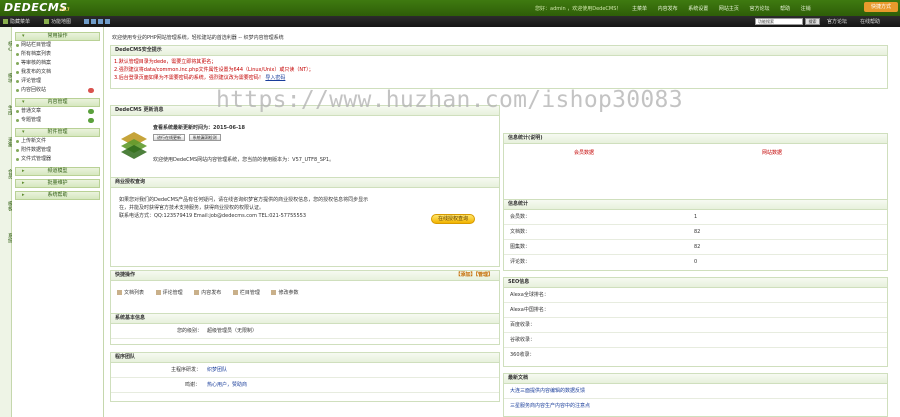 Image resolution: width=900 pixels, height=417 pixels. What do you see at coordinates (584, 153) in the screenshot?
I see `member-data-col: 会员数据` at bounding box center [584, 153].